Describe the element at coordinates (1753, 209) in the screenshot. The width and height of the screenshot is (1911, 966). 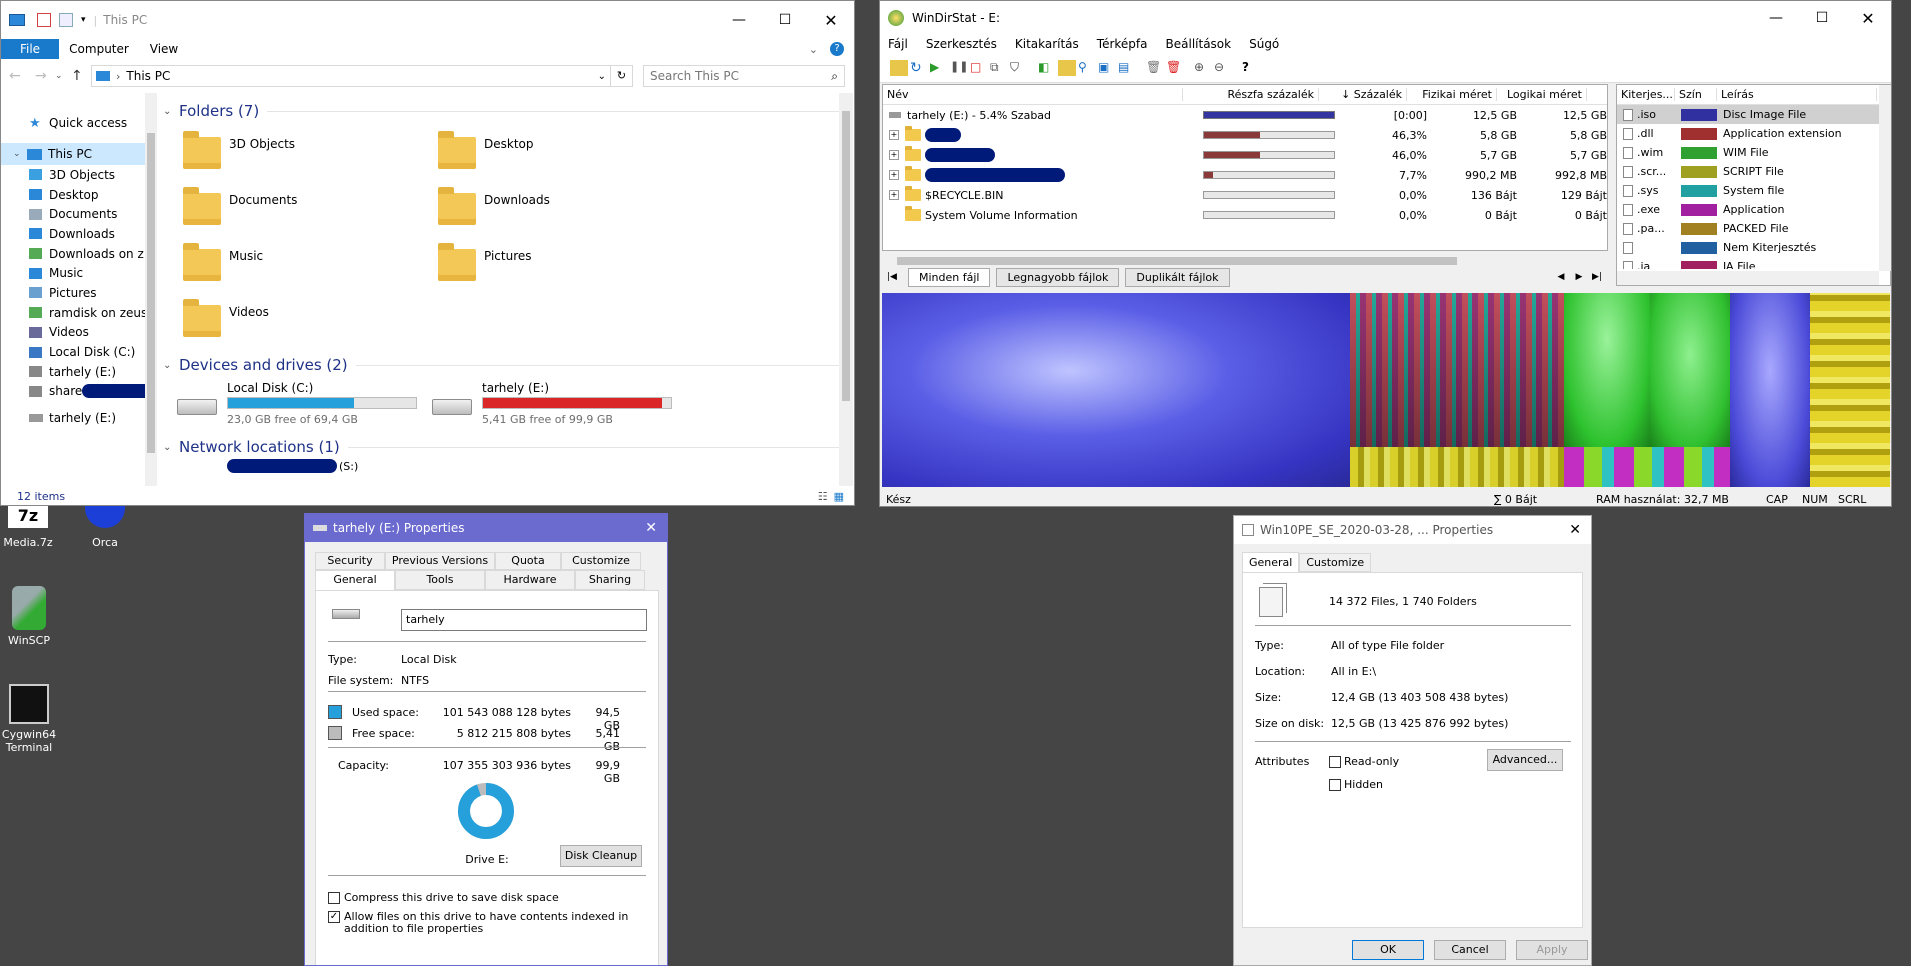
I see `ext-row: .exe Application` at that location.